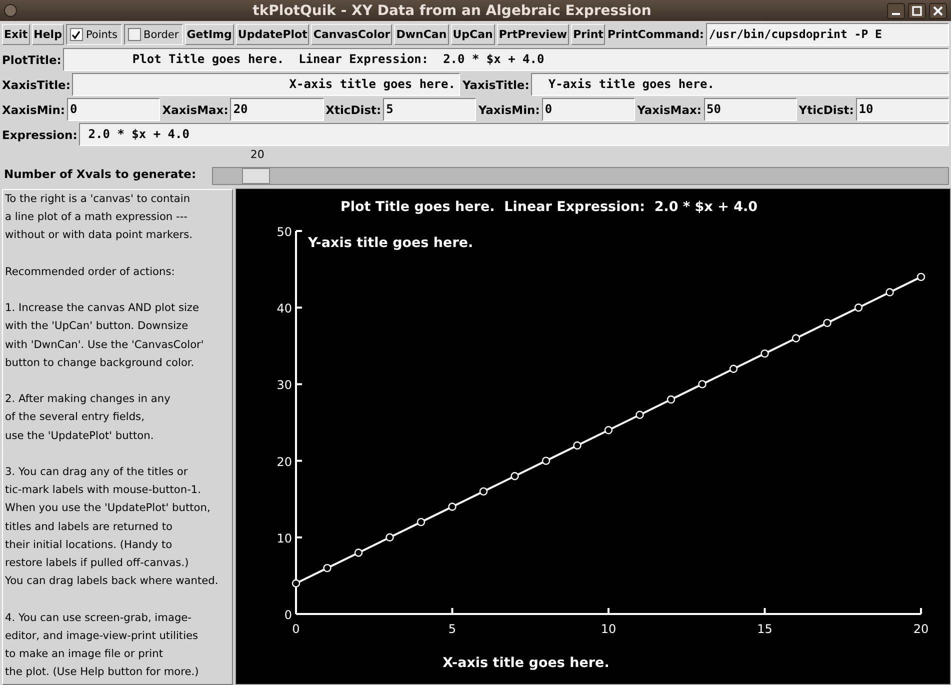 The height and width of the screenshot is (685, 951). I want to click on help-paragraph: To the right is a 'canvas' to contain a line plot of a math expression --- without or with data point markers., so click(99, 218).